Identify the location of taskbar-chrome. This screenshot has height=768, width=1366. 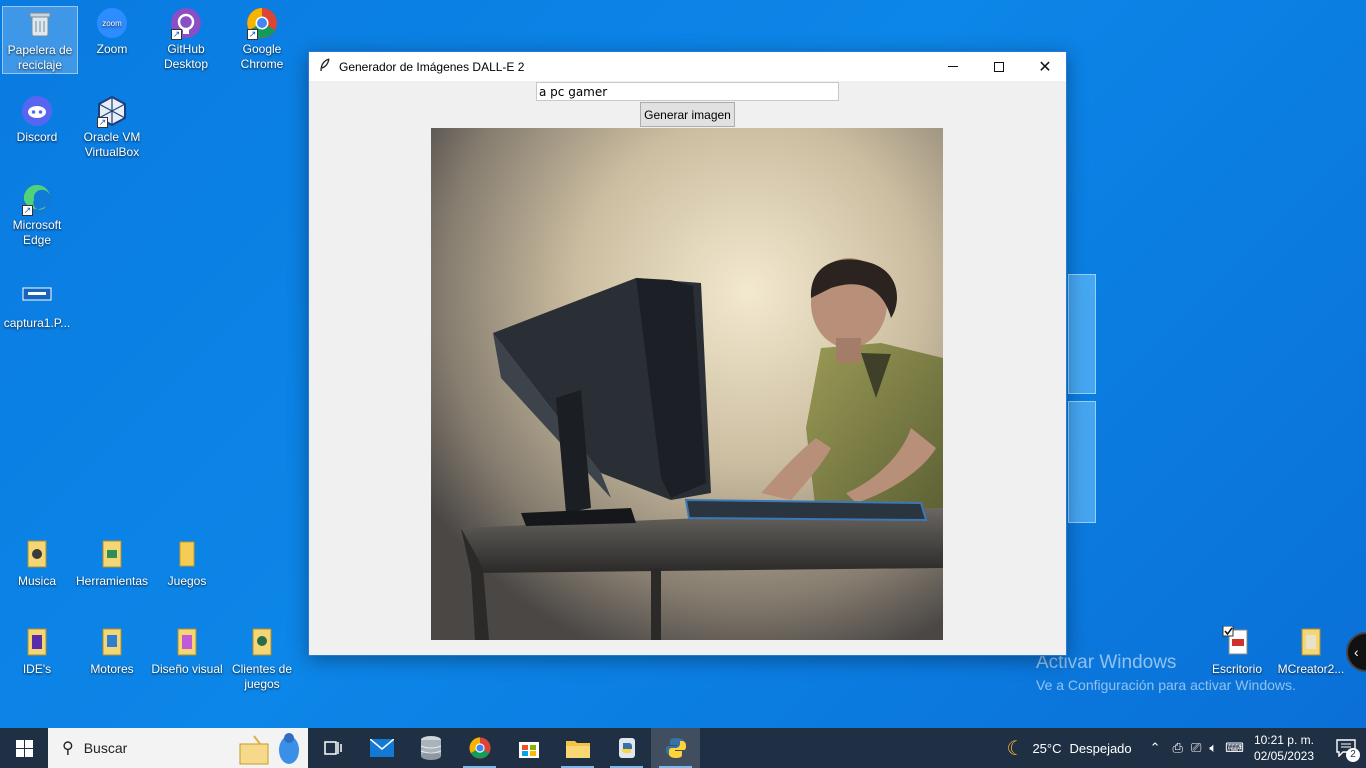
(479, 748).